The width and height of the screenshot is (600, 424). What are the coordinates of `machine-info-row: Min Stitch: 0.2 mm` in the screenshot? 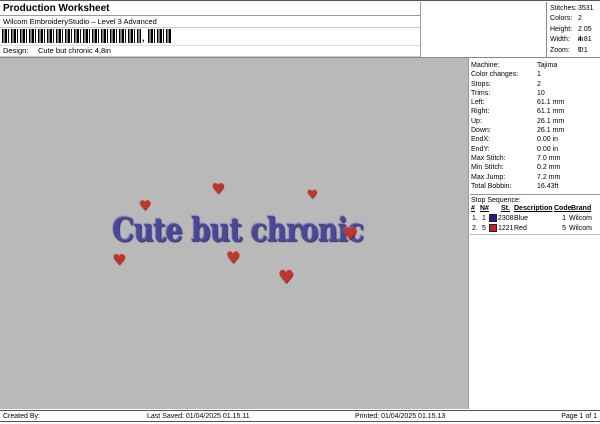 It's located at (535, 167).